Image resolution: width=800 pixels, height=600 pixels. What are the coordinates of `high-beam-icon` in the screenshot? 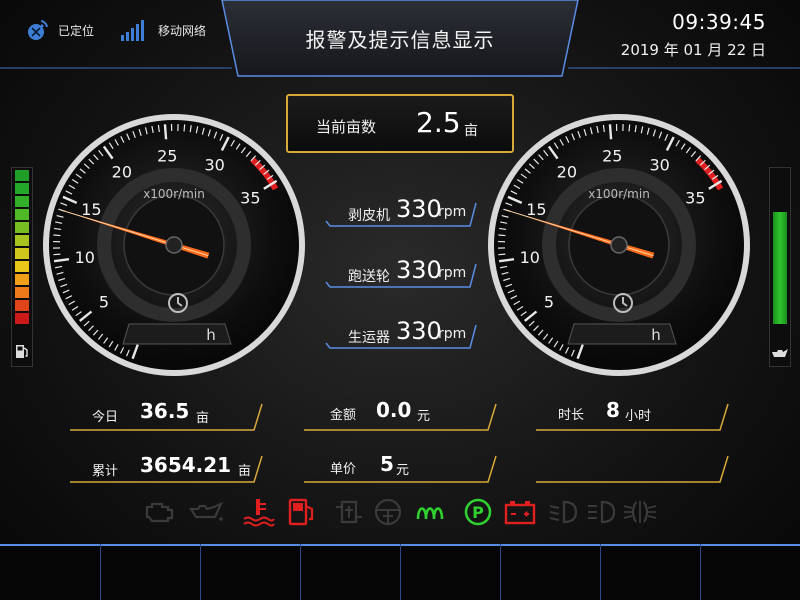 It's located at (602, 512).